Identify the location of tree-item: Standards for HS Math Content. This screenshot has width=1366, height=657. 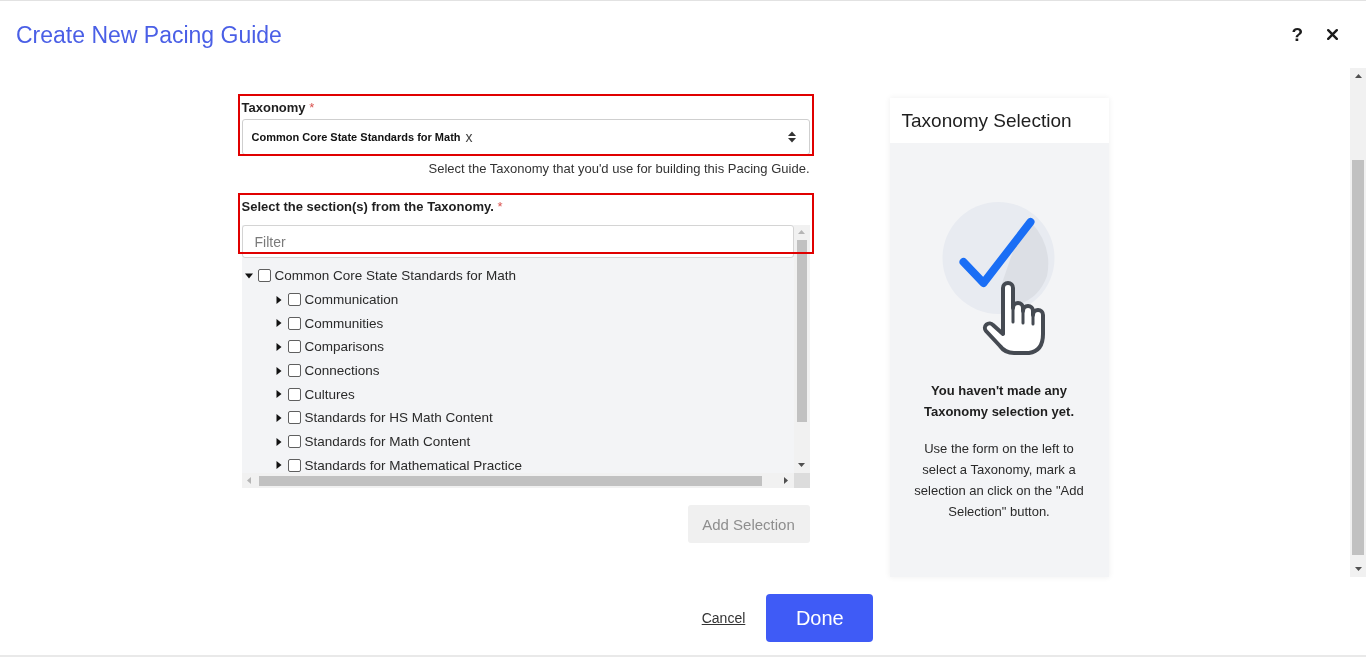
(398, 418).